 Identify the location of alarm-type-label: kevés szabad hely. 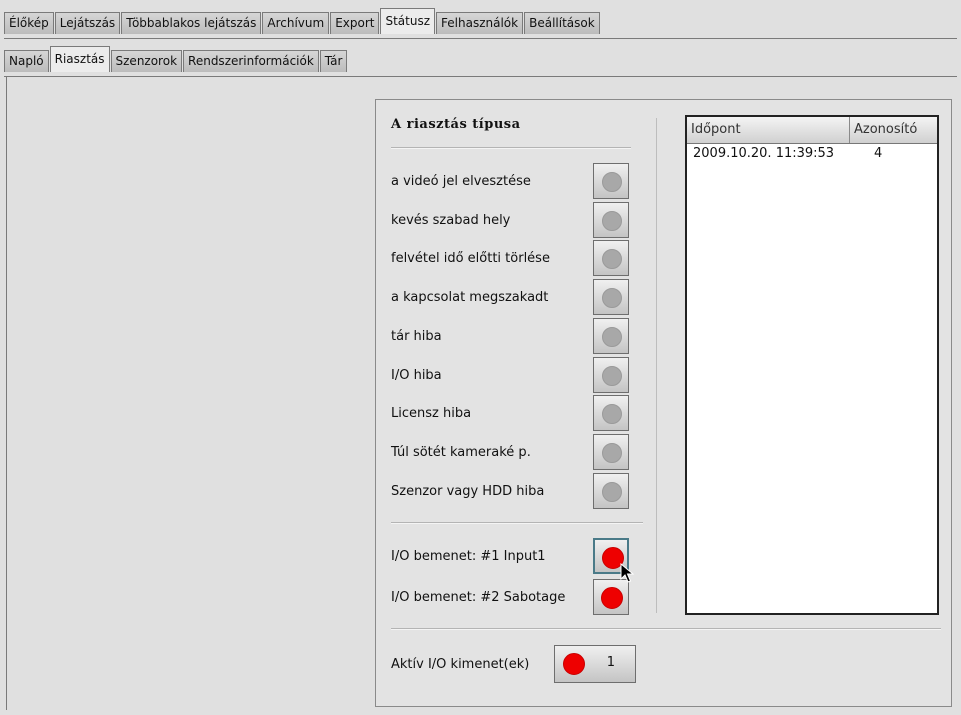
(451, 220).